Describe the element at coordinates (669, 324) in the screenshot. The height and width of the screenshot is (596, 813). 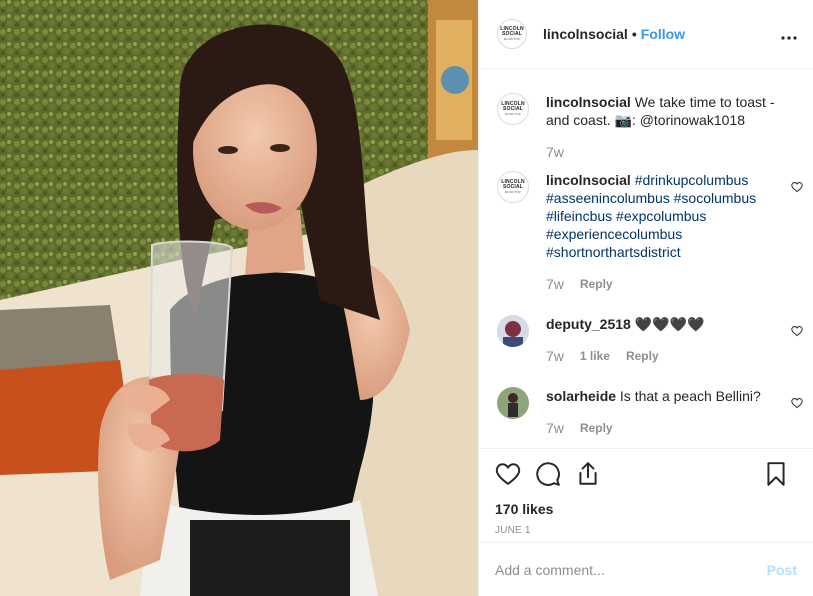
I see `comment-text: 🖤🖤🖤🖤` at that location.